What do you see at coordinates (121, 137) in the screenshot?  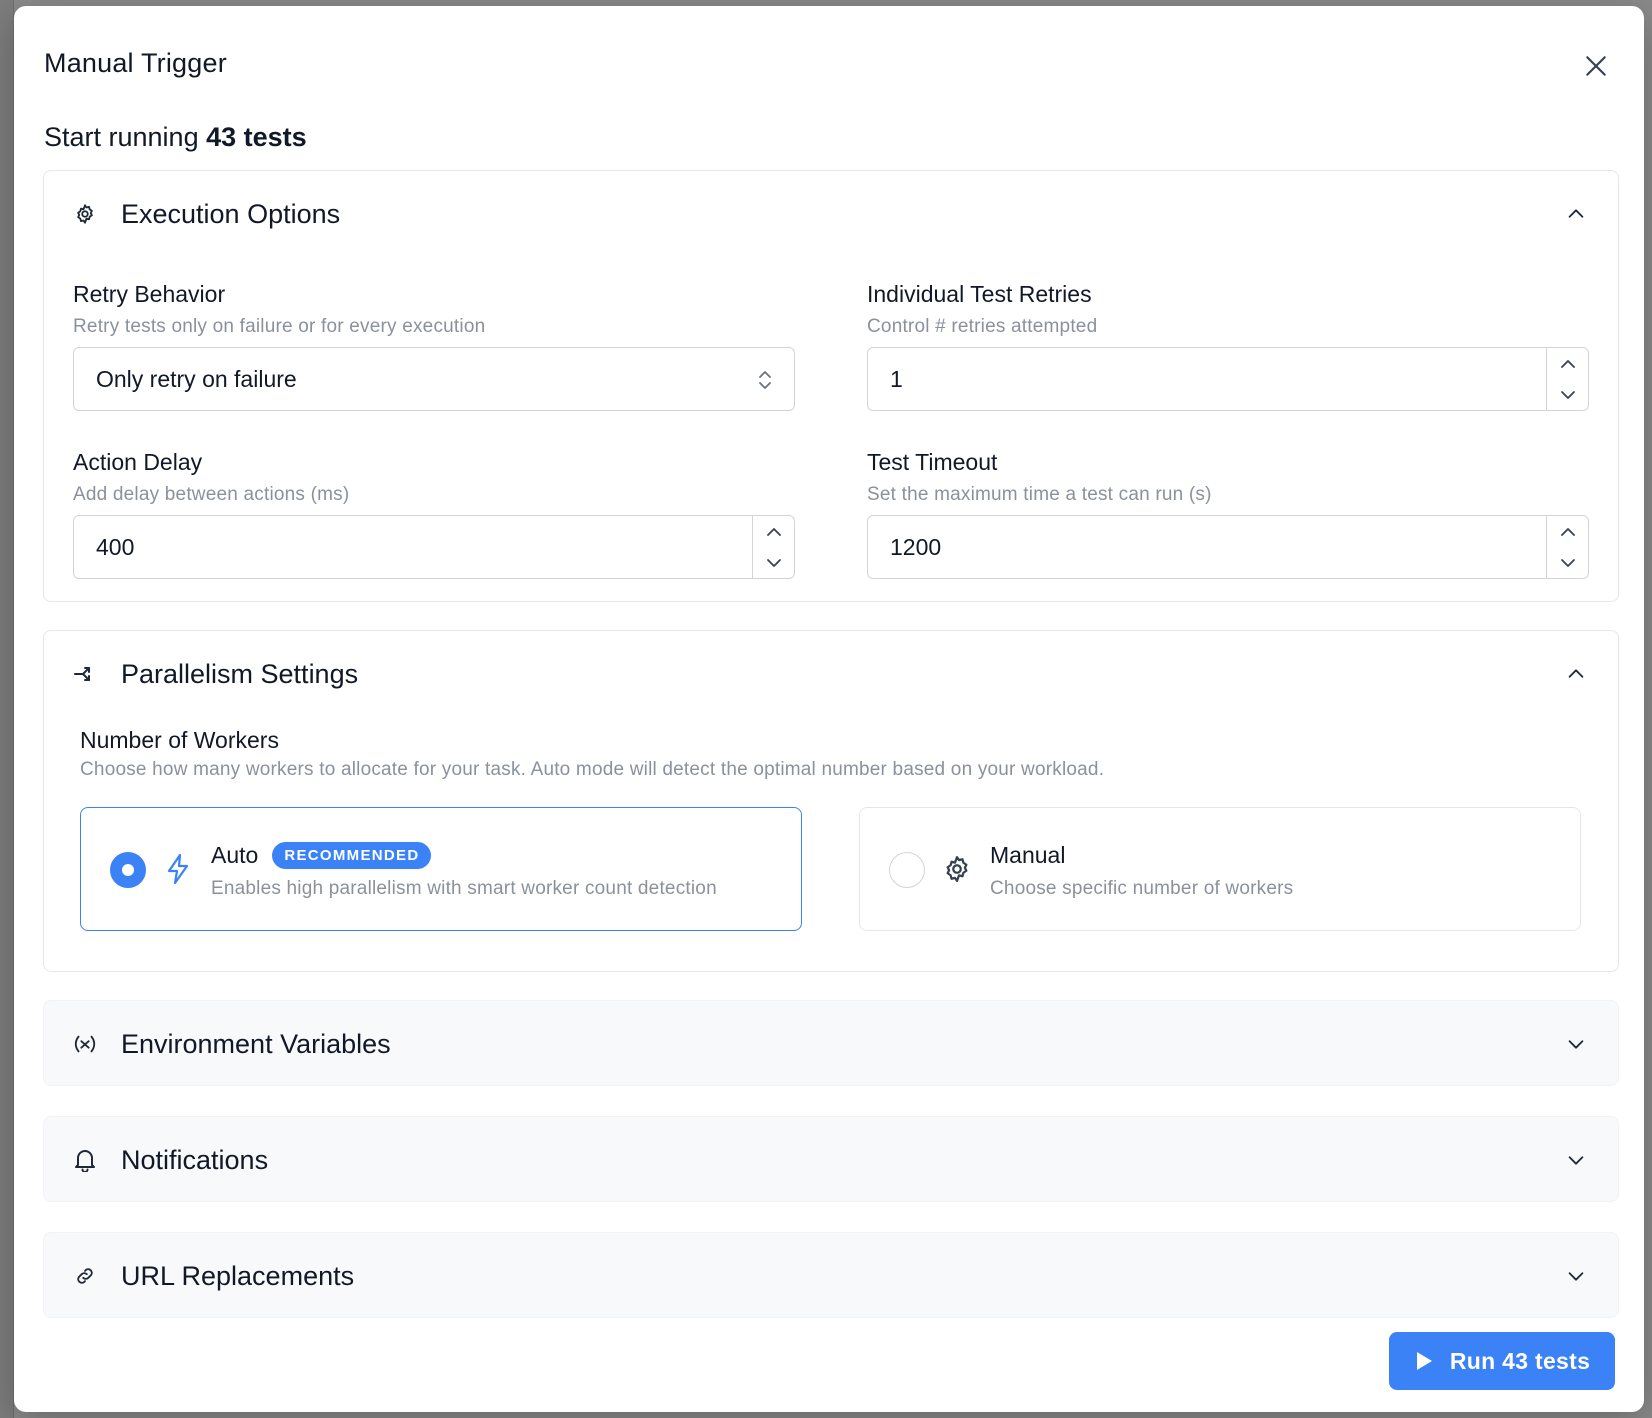 I see `run-summary-prefix: Start running` at bounding box center [121, 137].